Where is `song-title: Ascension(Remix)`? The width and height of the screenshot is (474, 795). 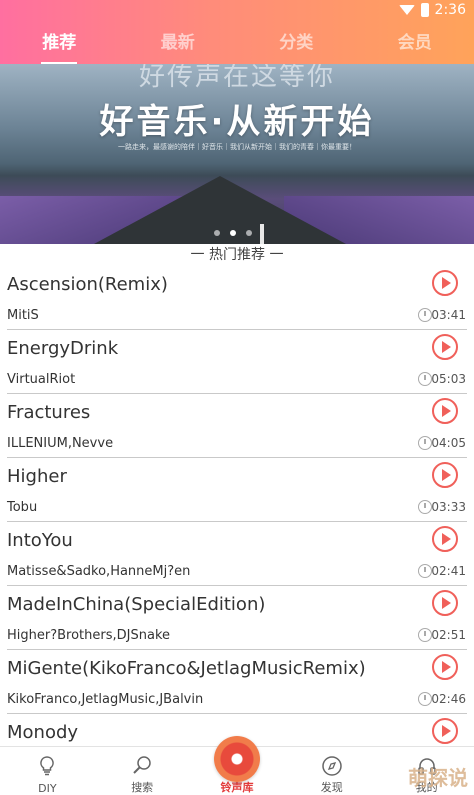
song-title: Ascension(Remix) is located at coordinates (87, 284).